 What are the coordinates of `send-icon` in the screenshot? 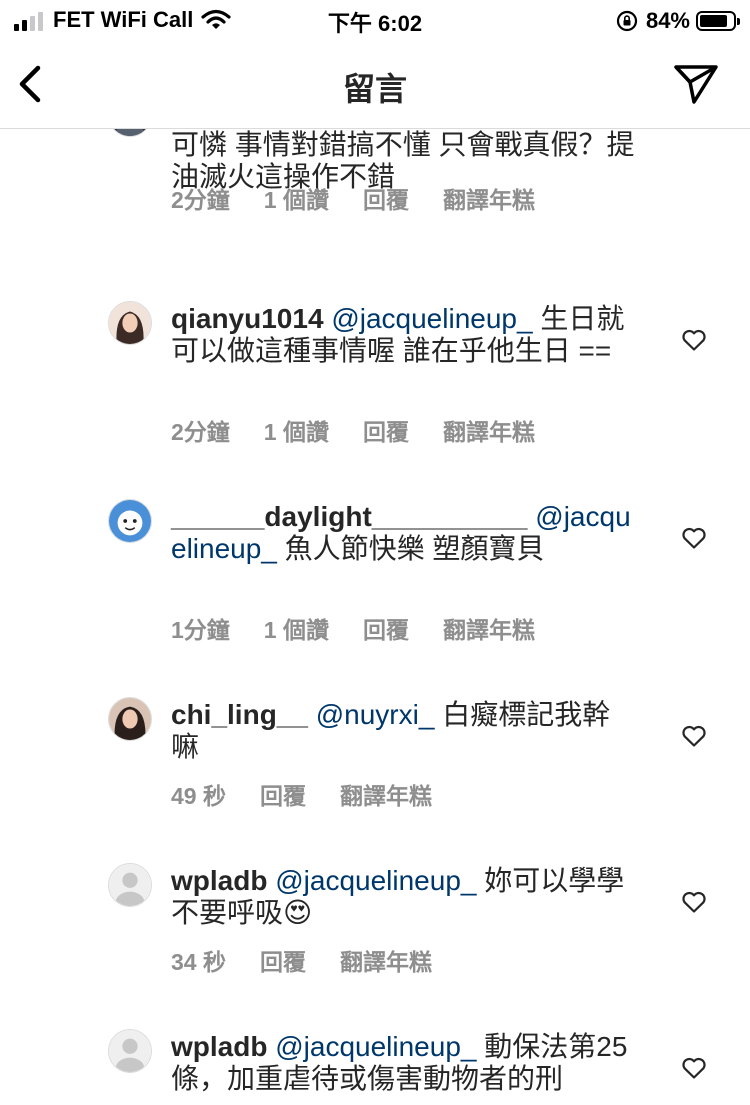 It's located at (696, 84).